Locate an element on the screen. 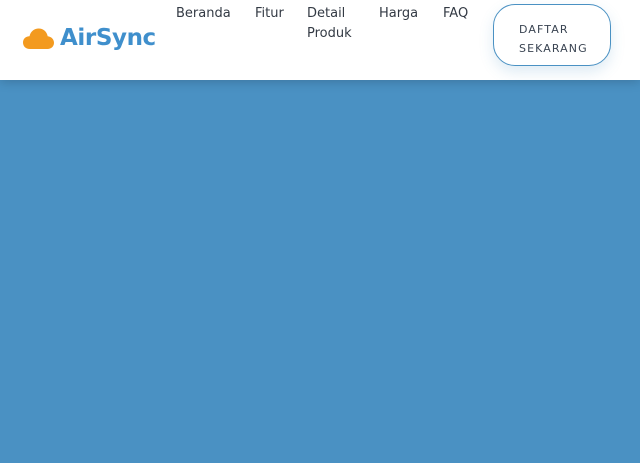 This screenshot has width=640, height=463. brand-name: AirSync is located at coordinates (108, 37).